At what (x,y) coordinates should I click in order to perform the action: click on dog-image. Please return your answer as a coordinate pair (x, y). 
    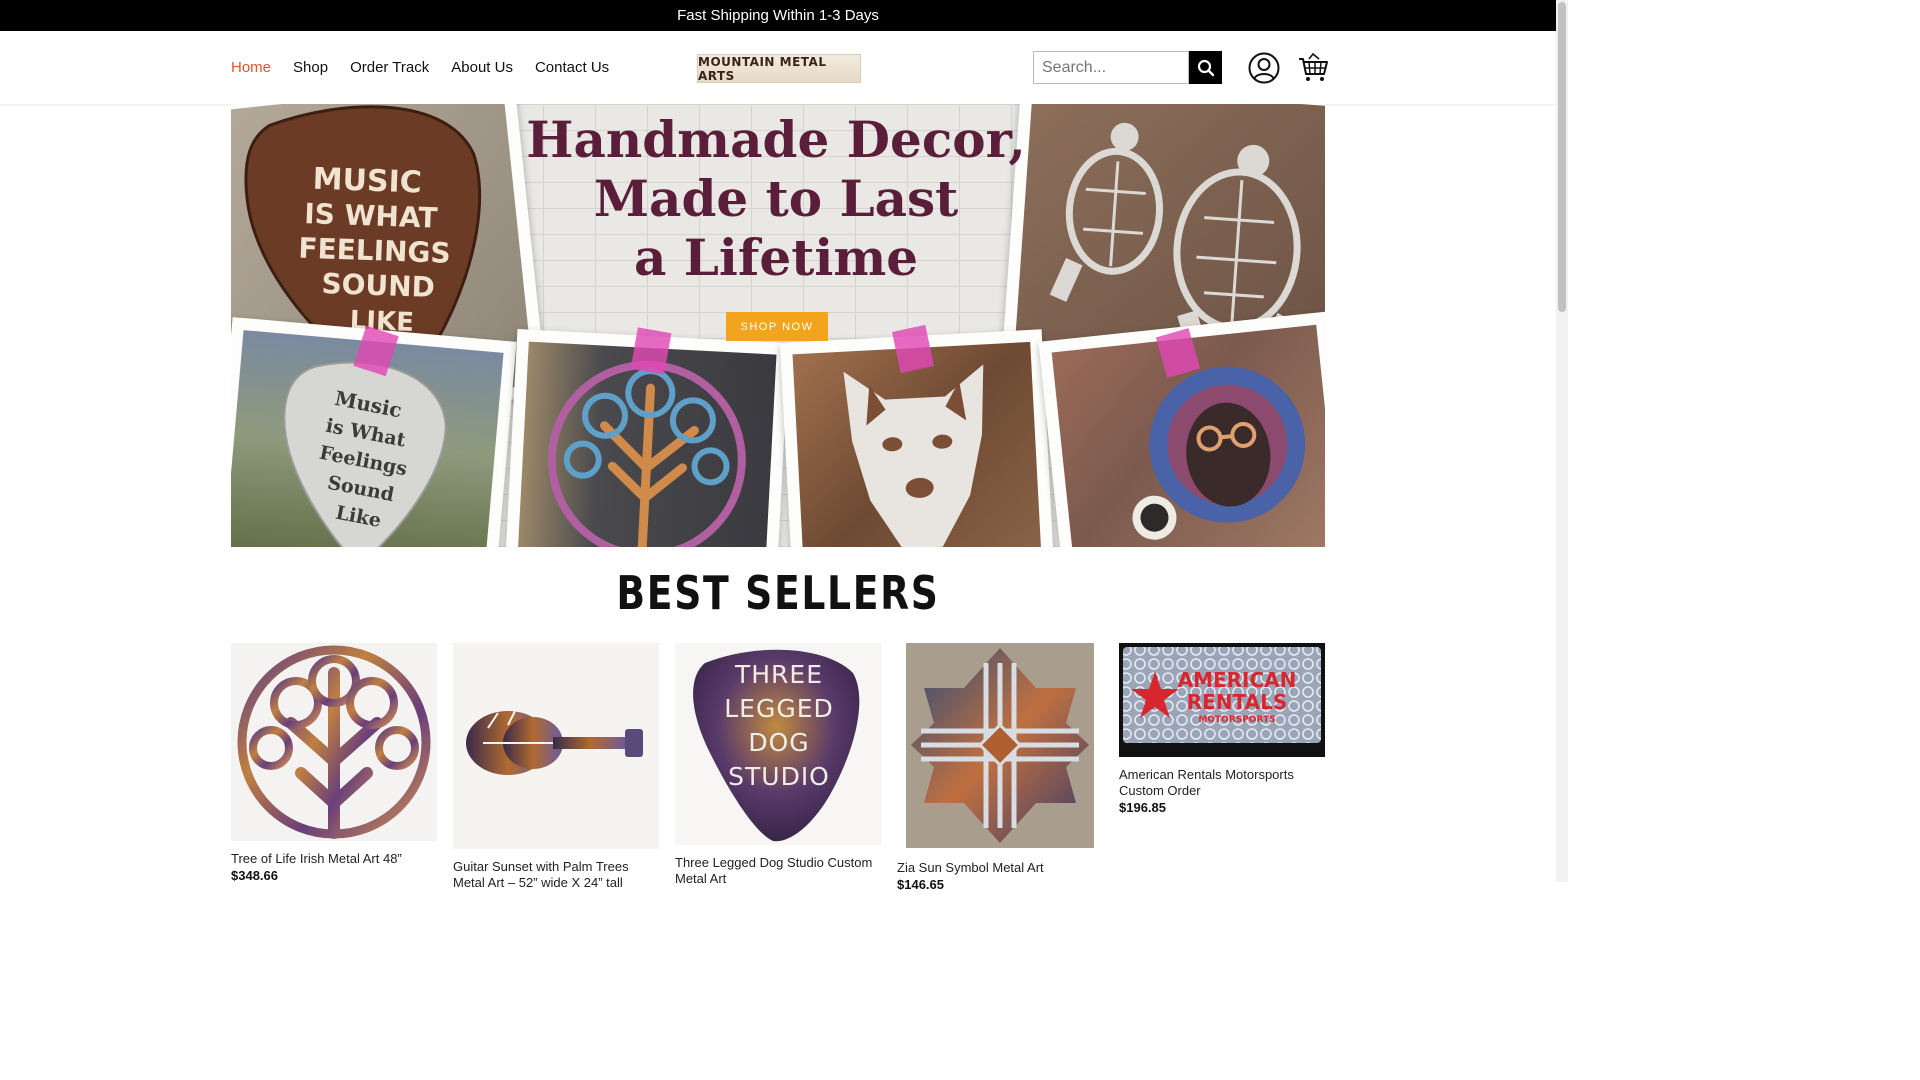
    Looking at the image, I should click on (913, 455).